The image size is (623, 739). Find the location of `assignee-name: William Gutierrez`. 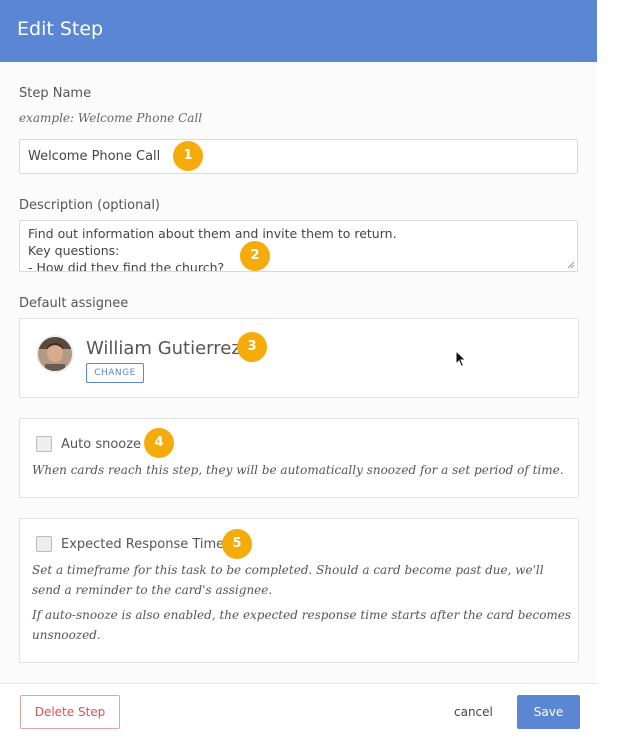

assignee-name: William Gutierrez is located at coordinates (163, 348).